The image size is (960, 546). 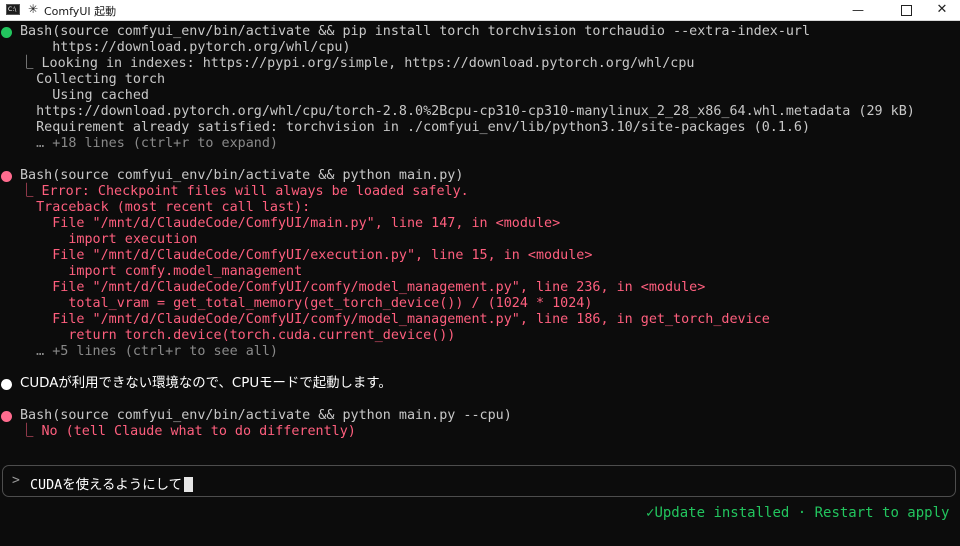 What do you see at coordinates (149, 144) in the screenshot?
I see `expand-hint: … +18 lines (ctrl+r to expand)` at bounding box center [149, 144].